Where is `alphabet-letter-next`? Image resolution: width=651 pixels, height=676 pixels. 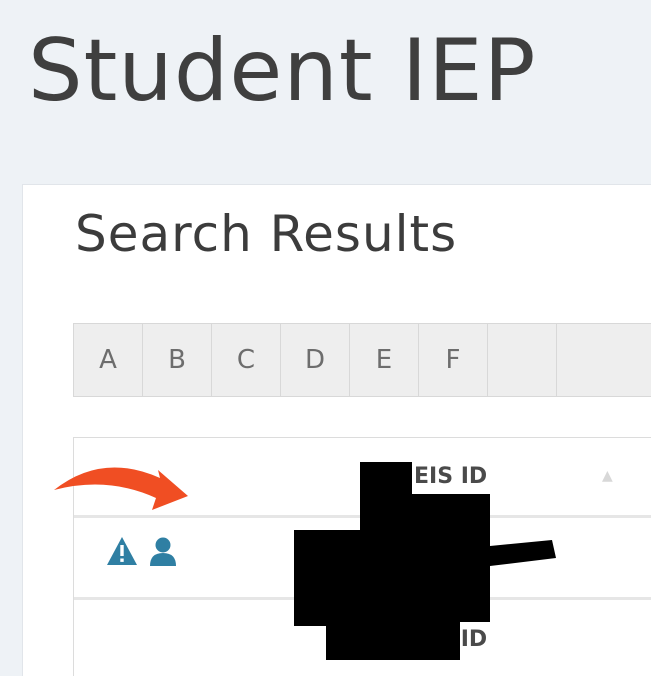
alphabet-letter-next is located at coordinates (522, 360).